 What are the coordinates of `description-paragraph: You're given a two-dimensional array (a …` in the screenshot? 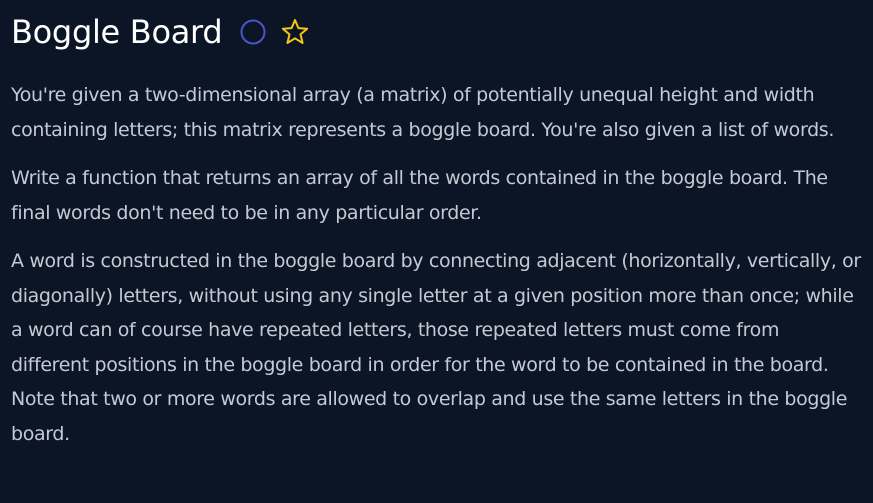 It's located at (423, 112).